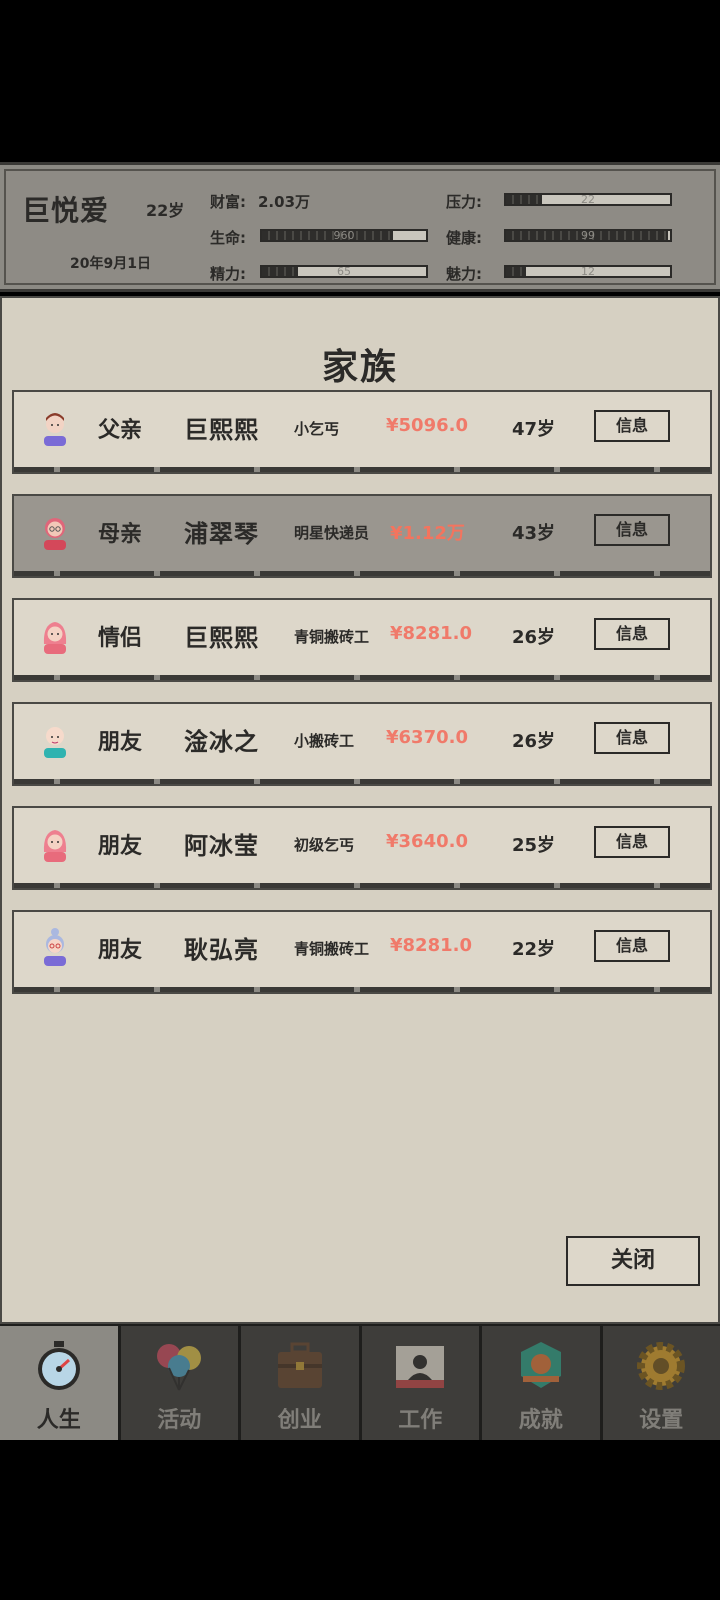 Image resolution: width=720 pixels, height=1600 pixels. I want to click on family-row: 朋友 耿弘亮 青铜搬砖工 ¥8281.0 22岁 信息, so click(362, 952).